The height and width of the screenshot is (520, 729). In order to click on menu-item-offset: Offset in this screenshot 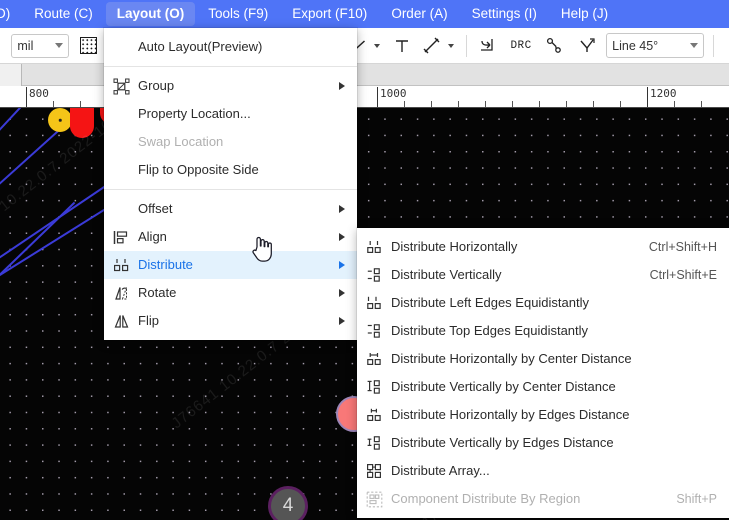, I will do `click(230, 209)`.